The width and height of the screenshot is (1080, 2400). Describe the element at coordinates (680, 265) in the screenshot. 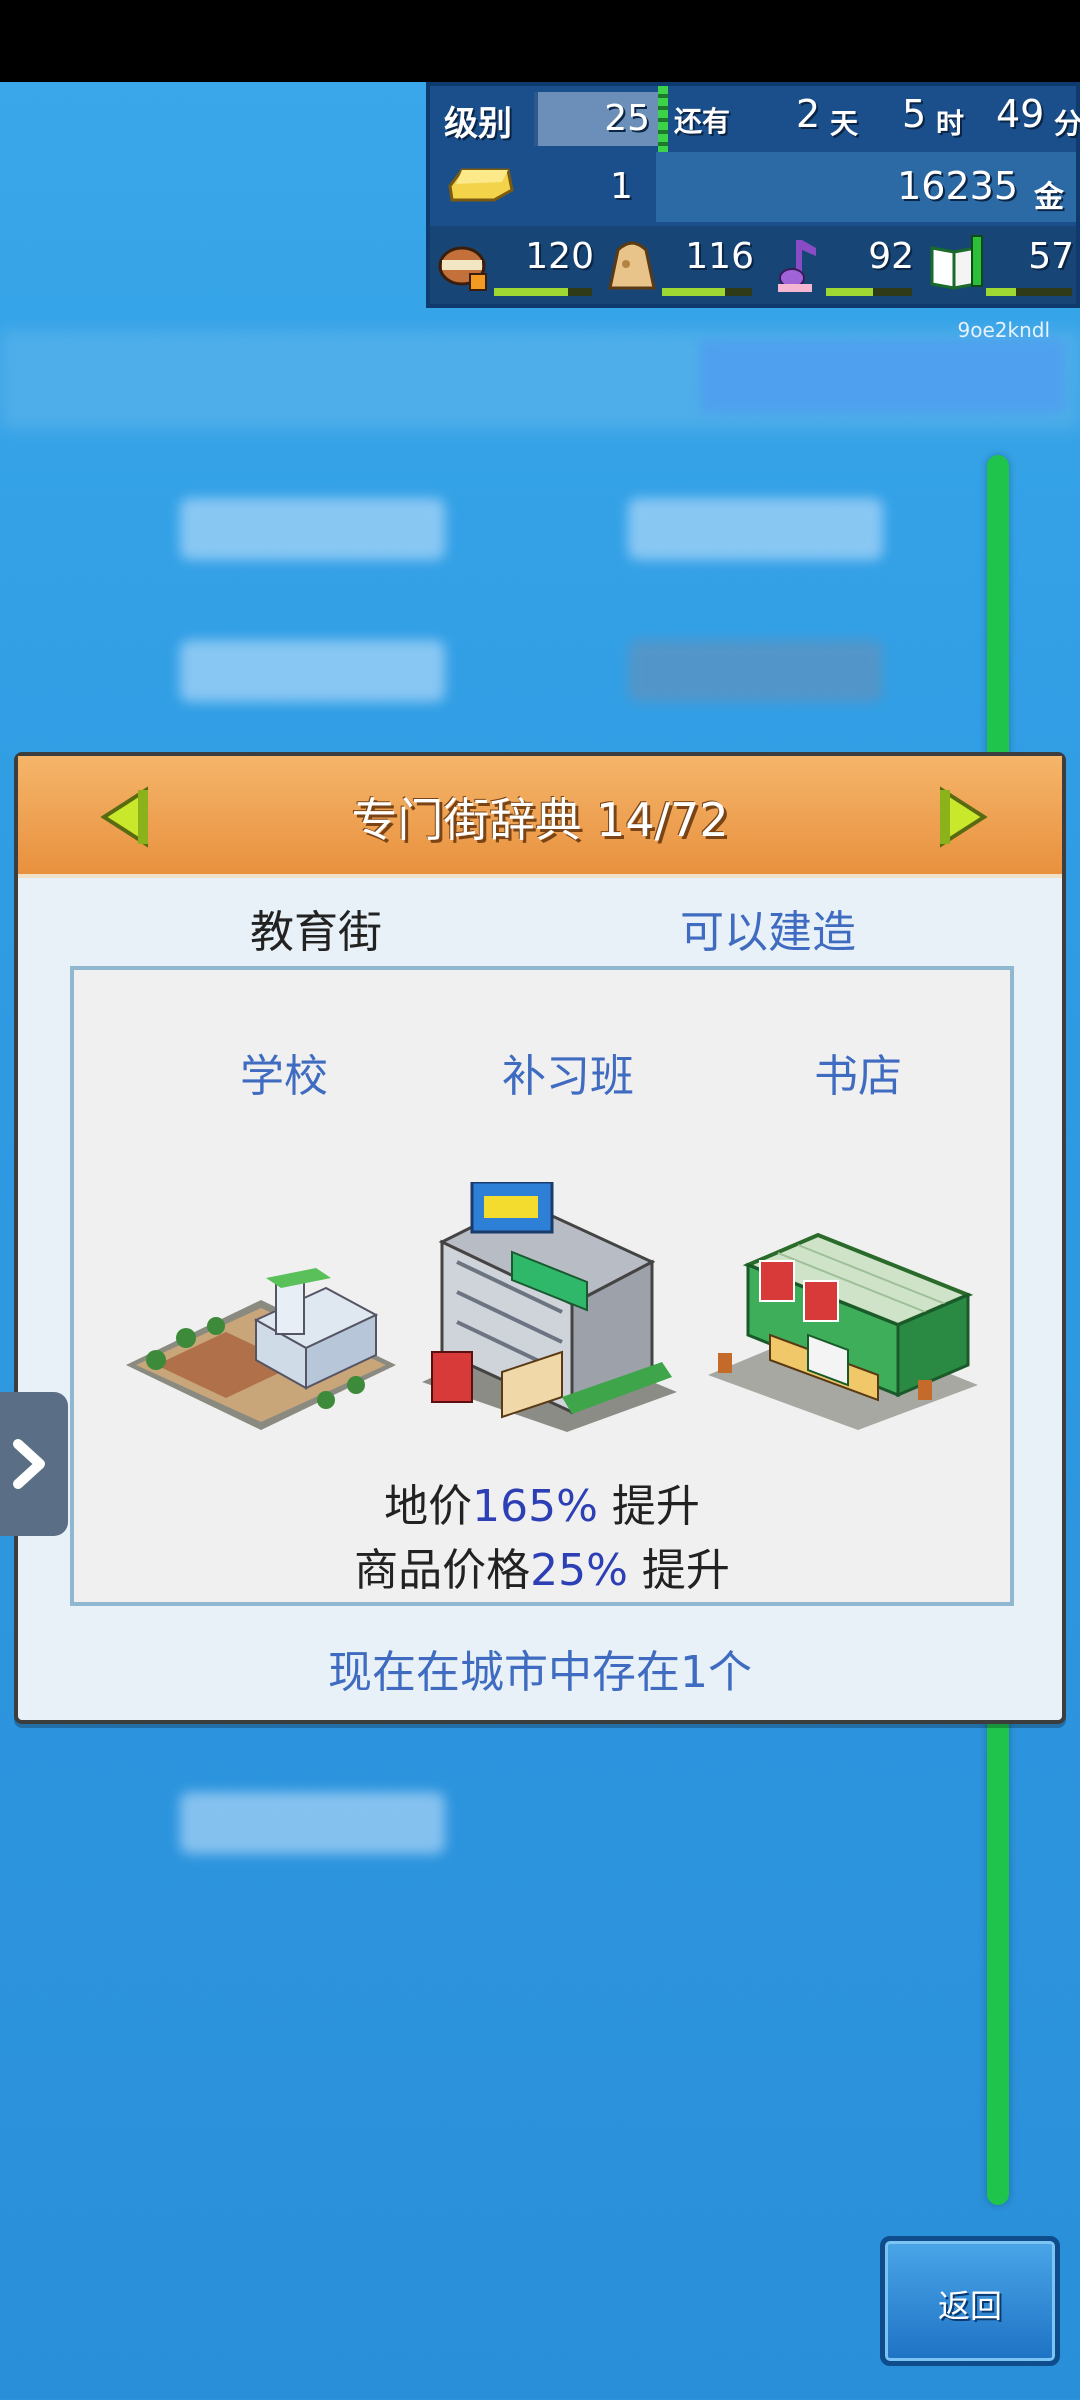

I see `stat-goods: 116` at that location.